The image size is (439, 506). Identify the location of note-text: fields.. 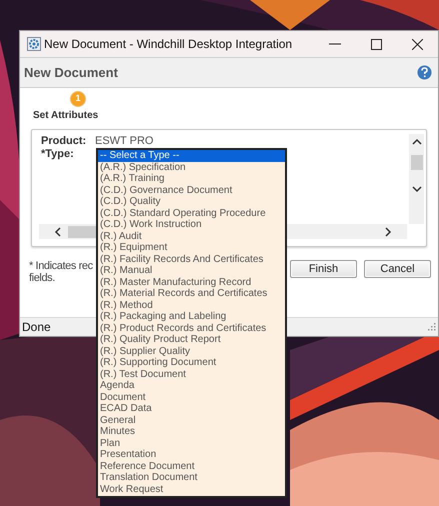
(42, 278).